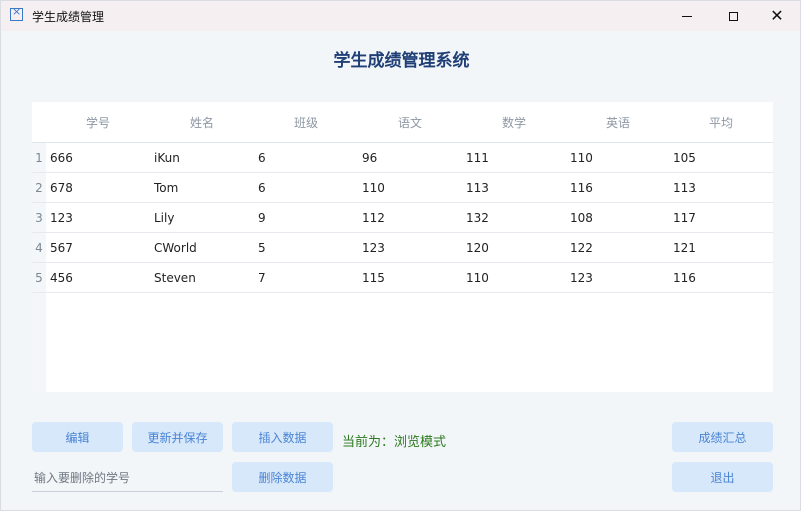 This screenshot has height=511, width=801. I want to click on maximize-icon, so click(733, 16).